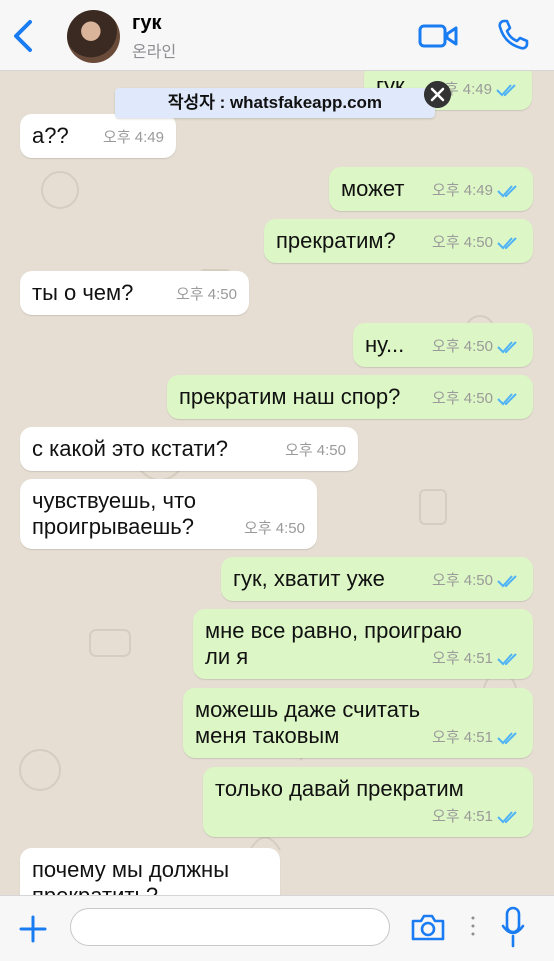 The image size is (554, 961). What do you see at coordinates (23, 36) in the screenshot?
I see `back-chevron-icon` at bounding box center [23, 36].